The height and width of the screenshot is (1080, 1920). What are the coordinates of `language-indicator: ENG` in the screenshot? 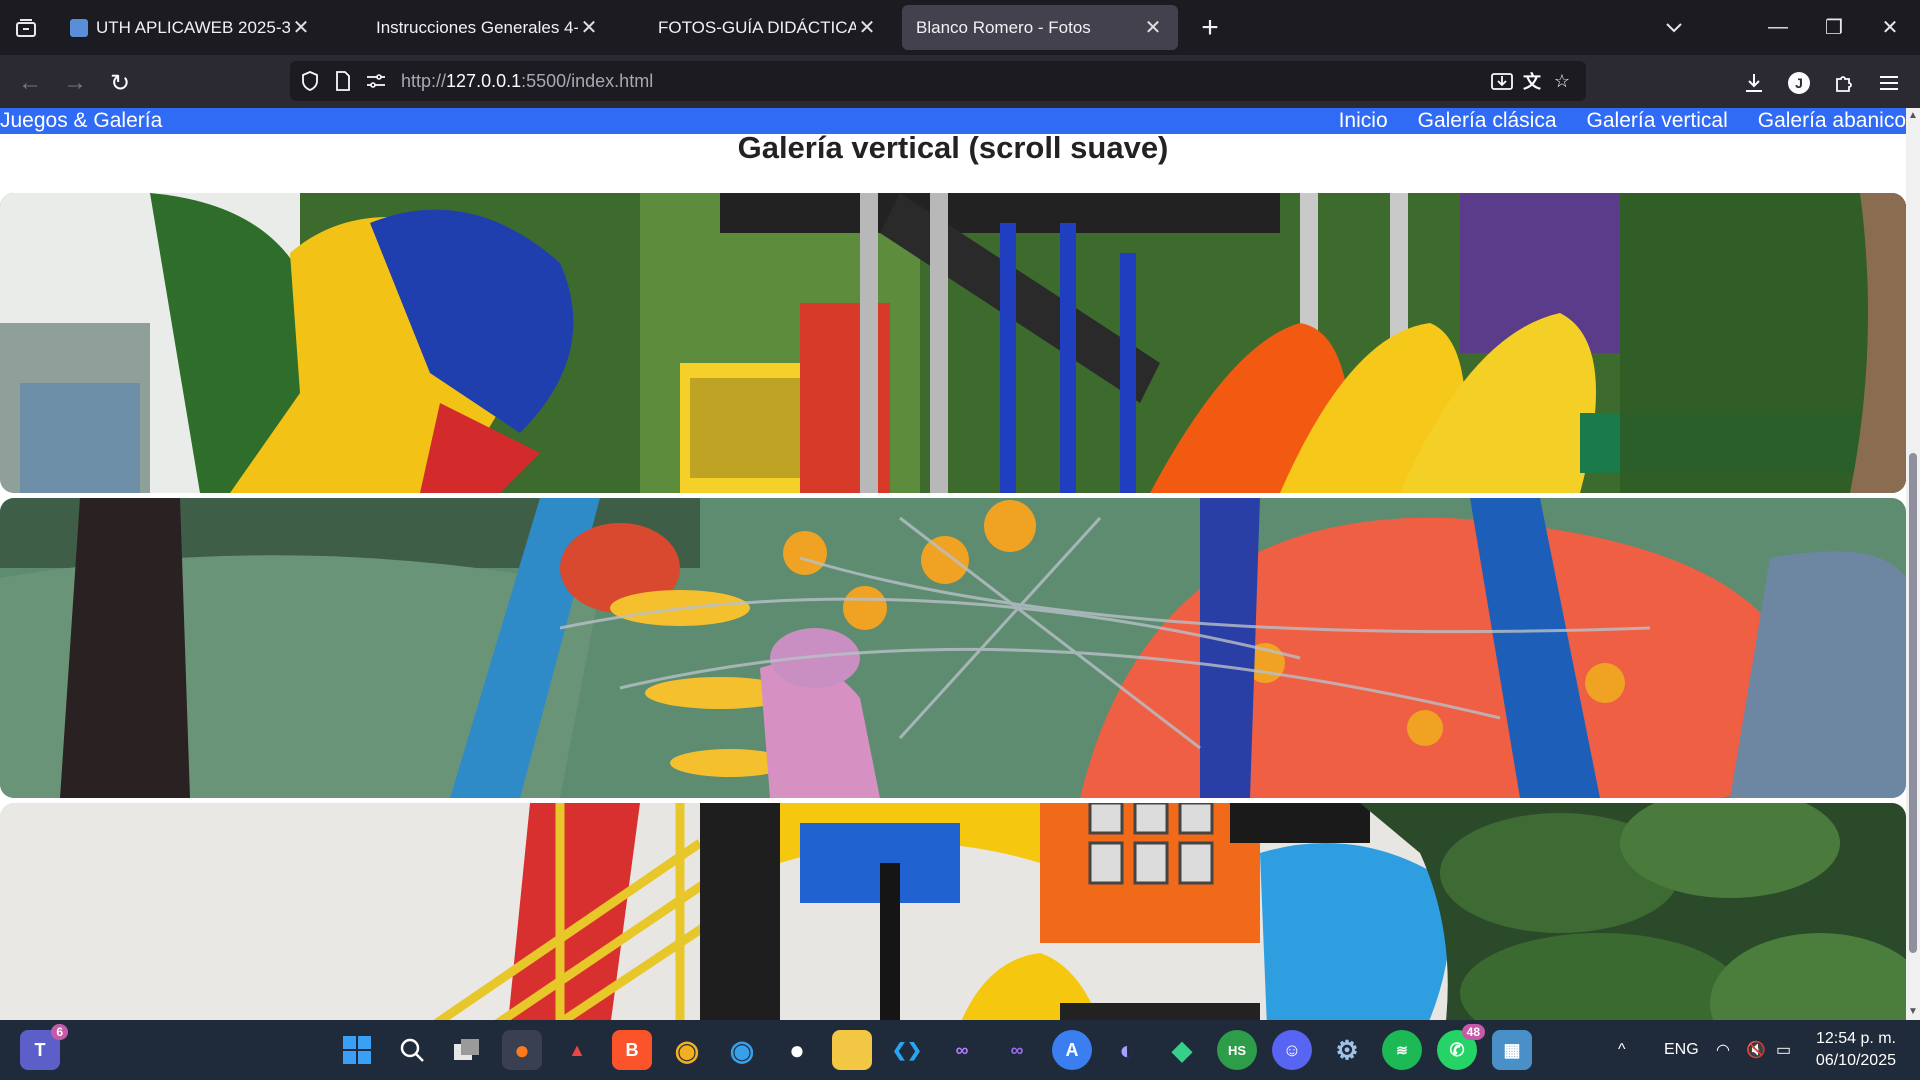 It's located at (1681, 1050).